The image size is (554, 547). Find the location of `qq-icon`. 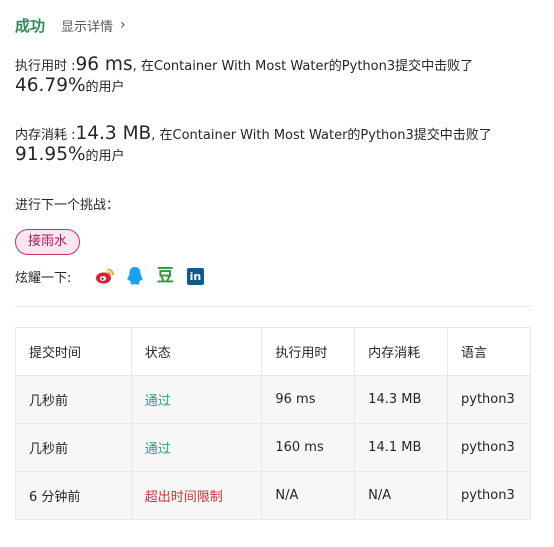

qq-icon is located at coordinates (135, 276).